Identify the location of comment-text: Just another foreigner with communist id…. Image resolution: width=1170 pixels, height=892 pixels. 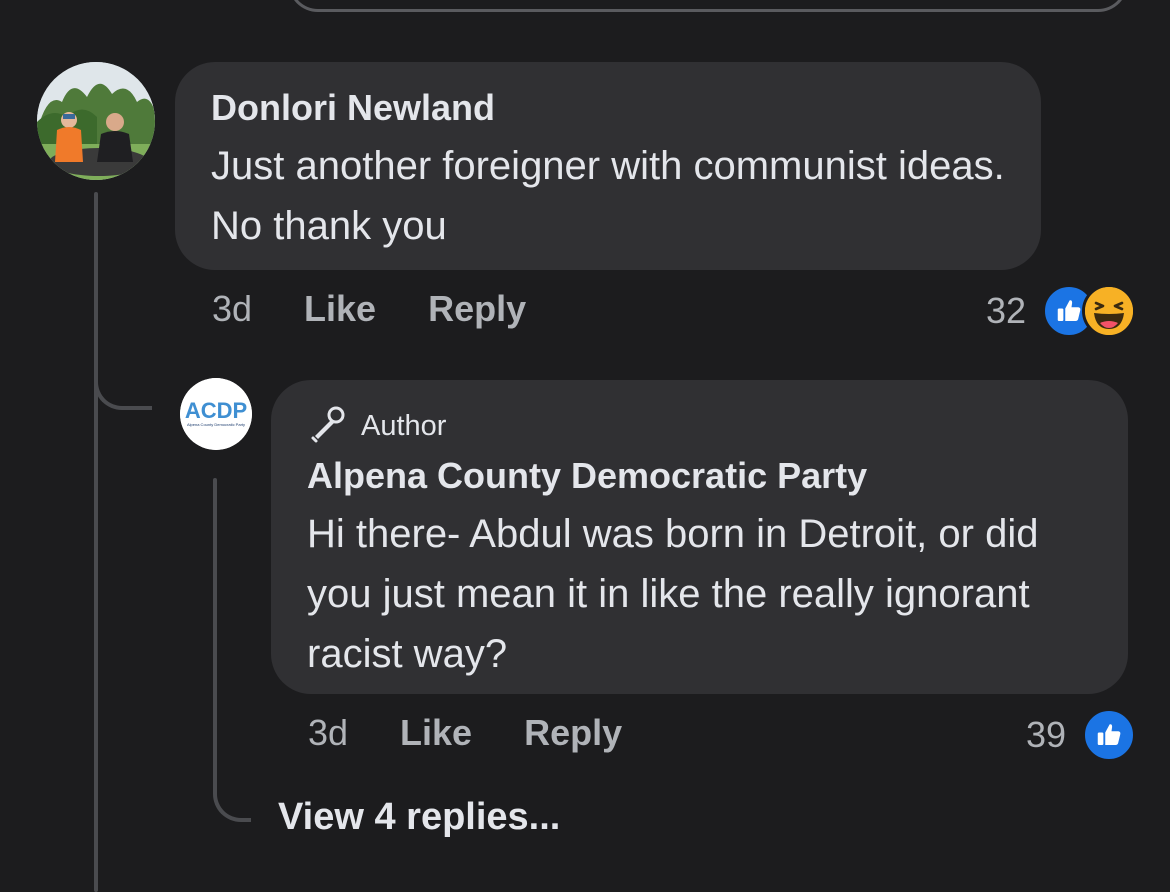
(608, 196).